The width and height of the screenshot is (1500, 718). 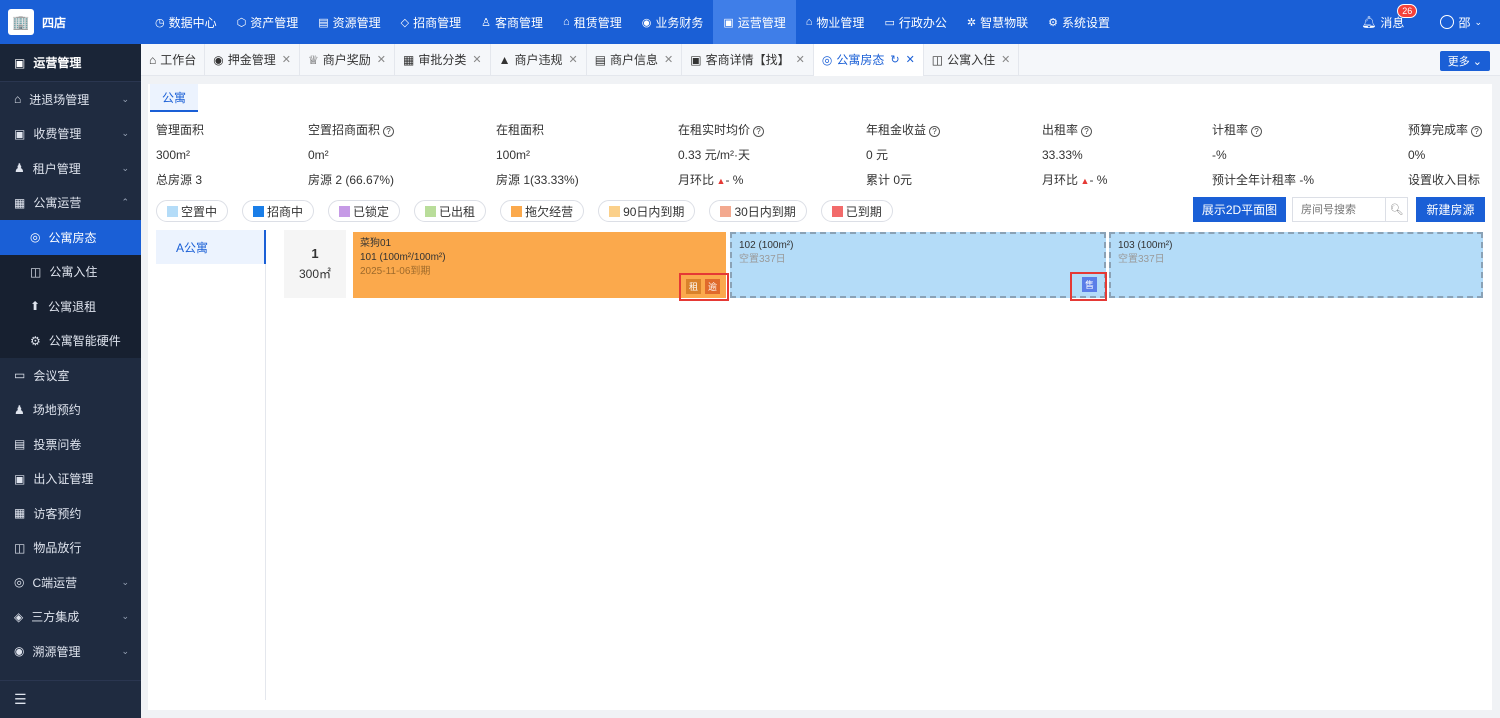 I want to click on sidebar-item-items-2: ♟ 租户管理 ⌄, so click(x=70, y=168).